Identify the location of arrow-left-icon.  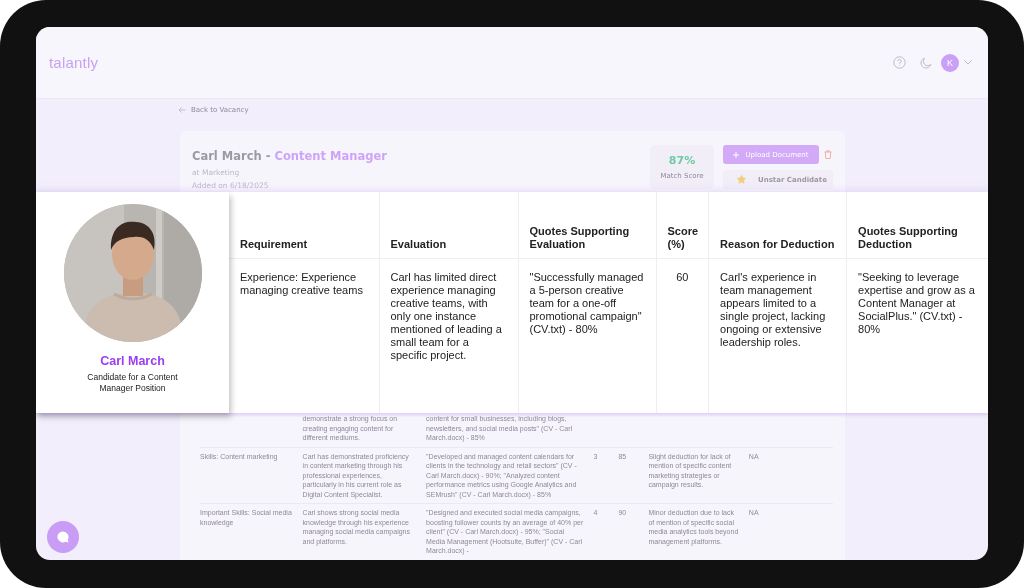
(182, 110).